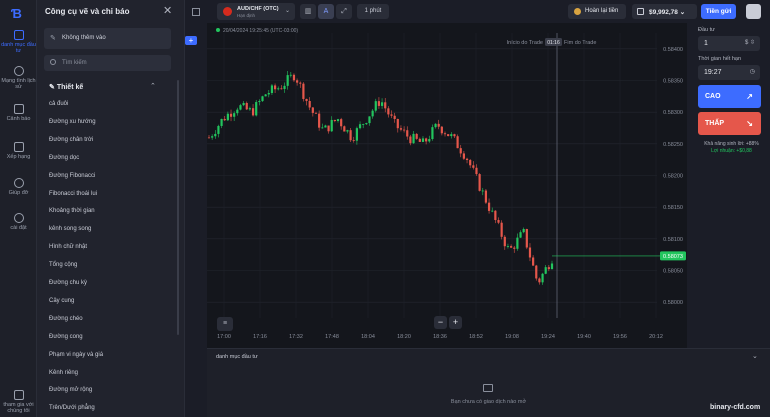  Describe the element at coordinates (673, 145) in the screenshot. I see `y-tick-label: 0.58250` at that location.